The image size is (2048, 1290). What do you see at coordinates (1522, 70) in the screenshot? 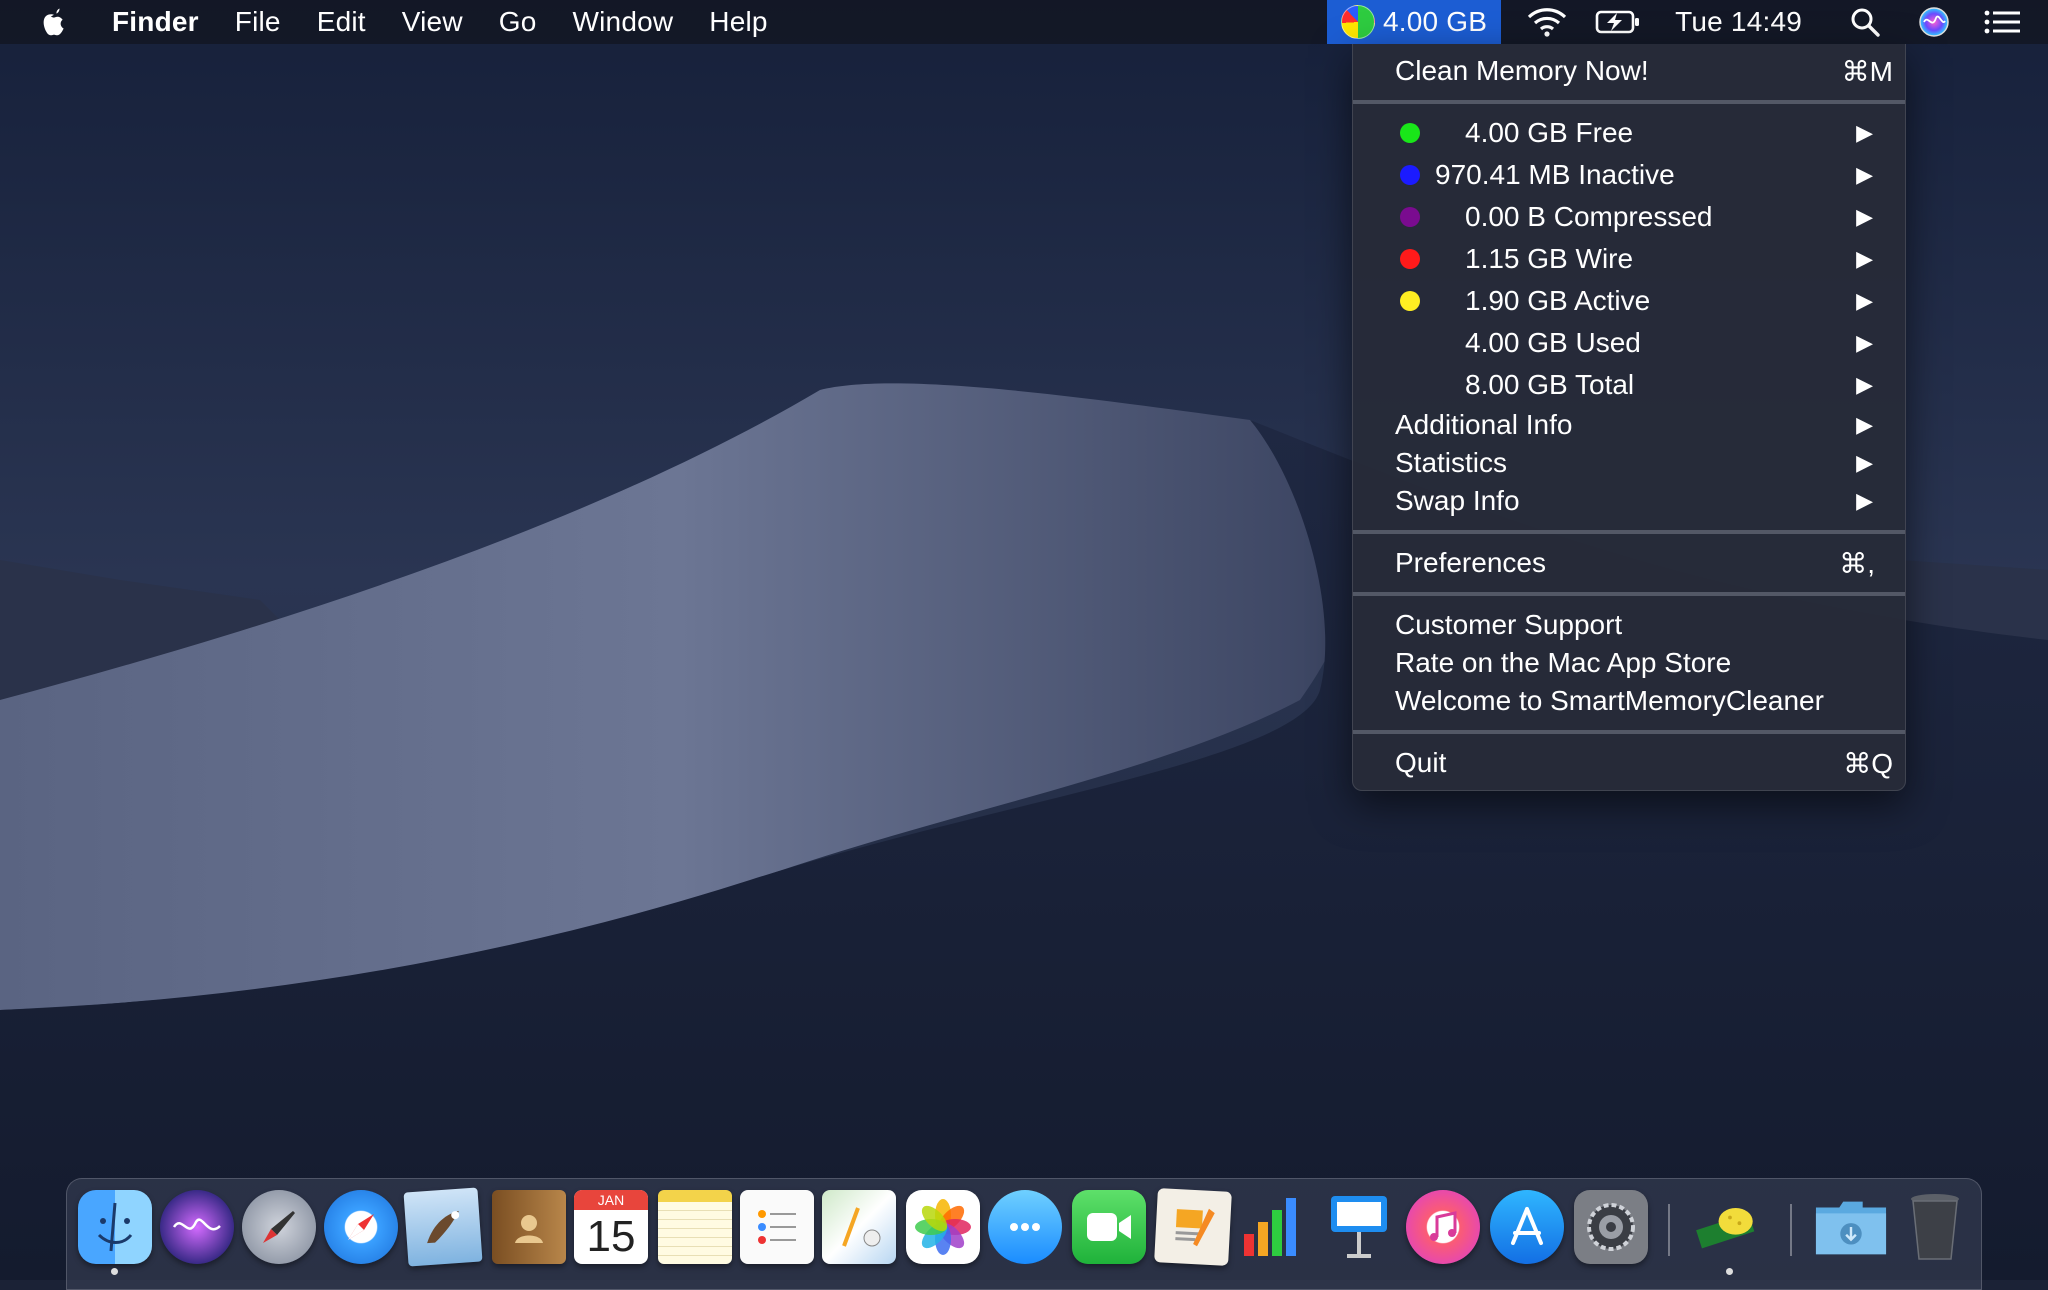
I see `clean-memory-label: Clean Memory Now!` at bounding box center [1522, 70].